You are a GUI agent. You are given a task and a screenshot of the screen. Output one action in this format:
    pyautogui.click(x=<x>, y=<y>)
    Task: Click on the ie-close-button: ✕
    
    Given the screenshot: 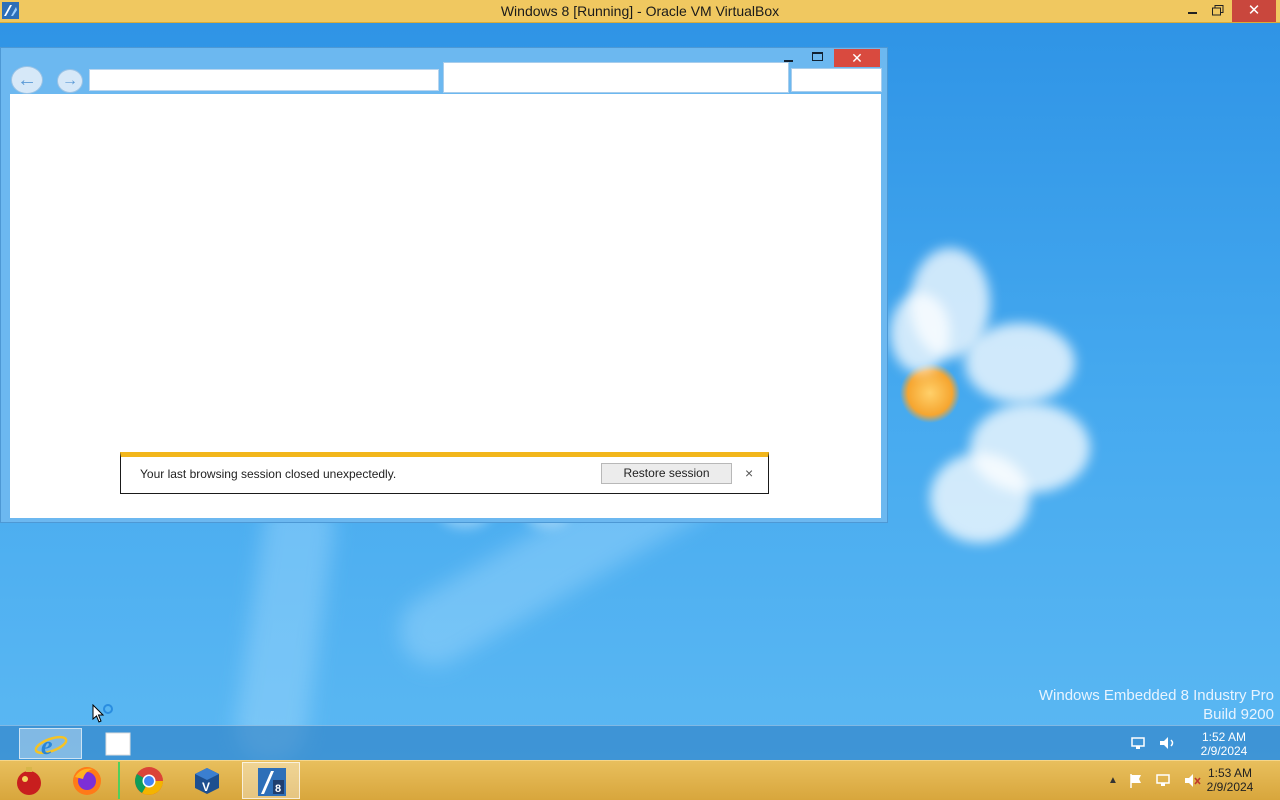 What is the action you would take?
    pyautogui.click(x=857, y=58)
    